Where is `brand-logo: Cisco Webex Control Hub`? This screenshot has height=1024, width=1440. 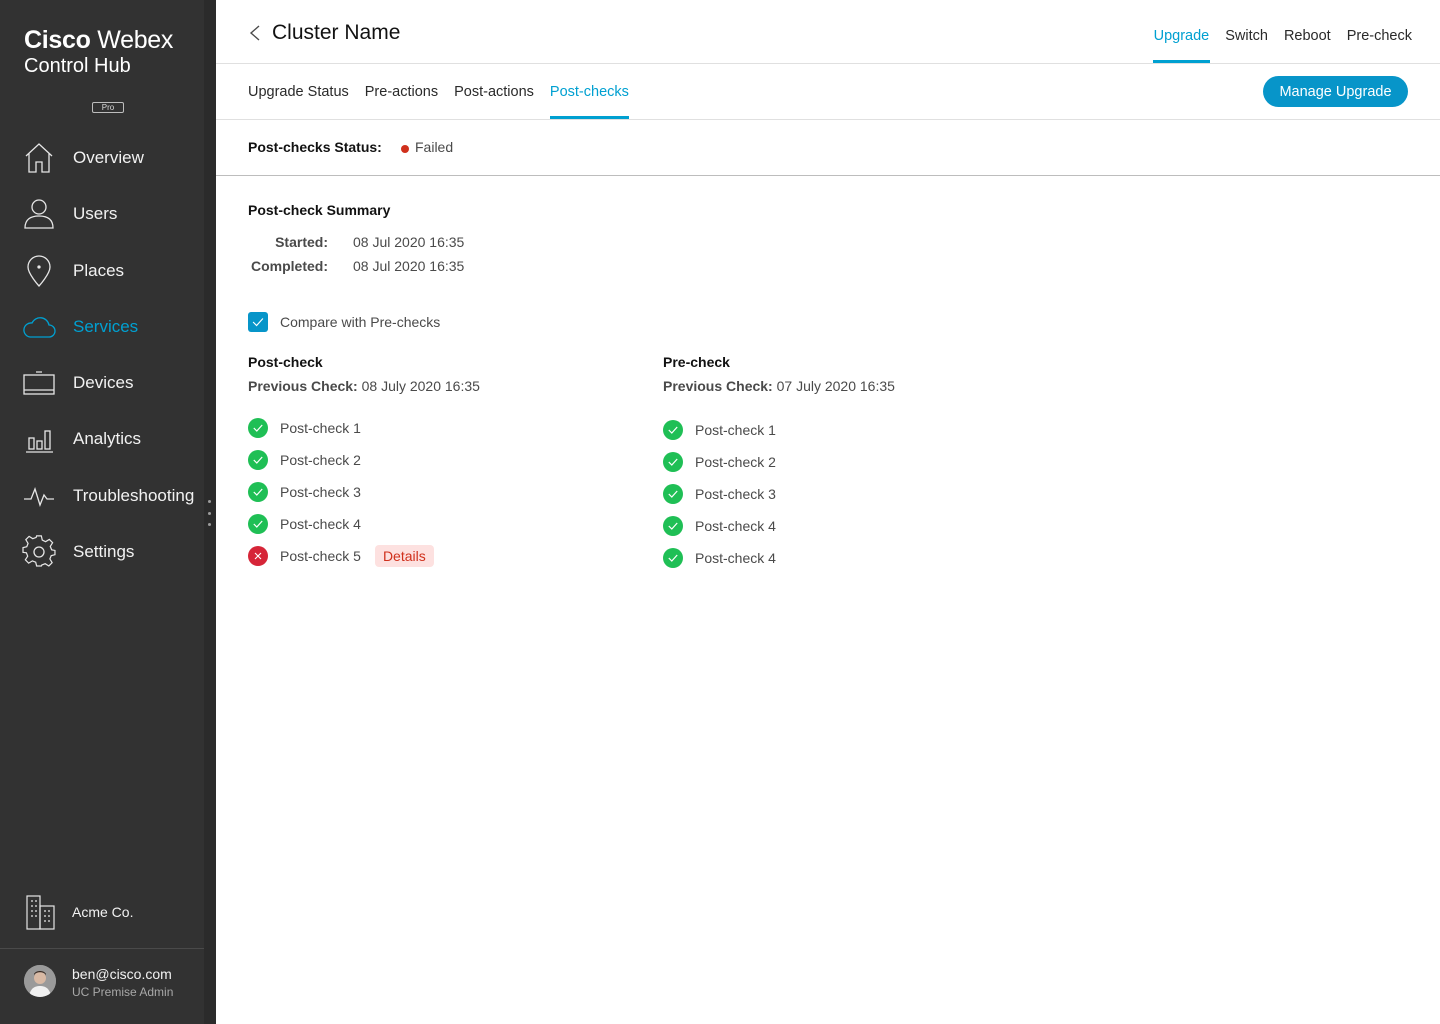
brand-logo: Cisco Webex Control Hub is located at coordinates (109, 52).